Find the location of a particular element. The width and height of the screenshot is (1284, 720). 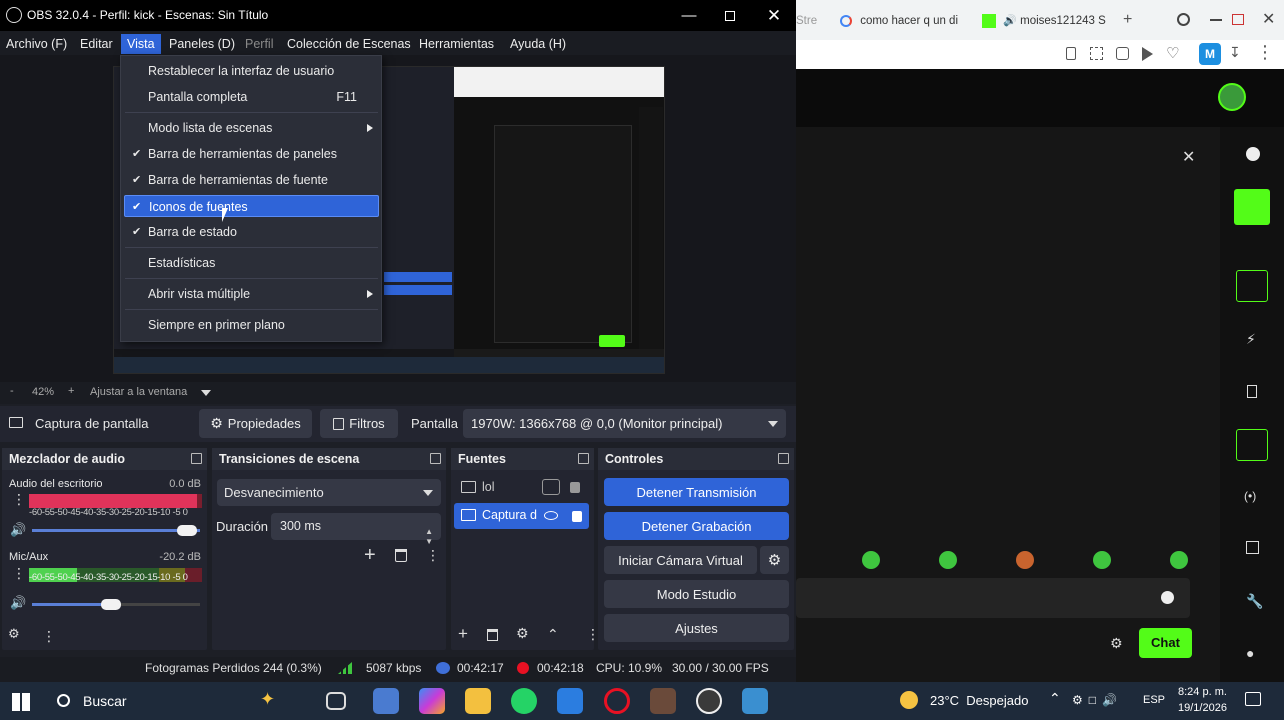

duration-input: 300 ms ▲ ▼ is located at coordinates (356, 529).